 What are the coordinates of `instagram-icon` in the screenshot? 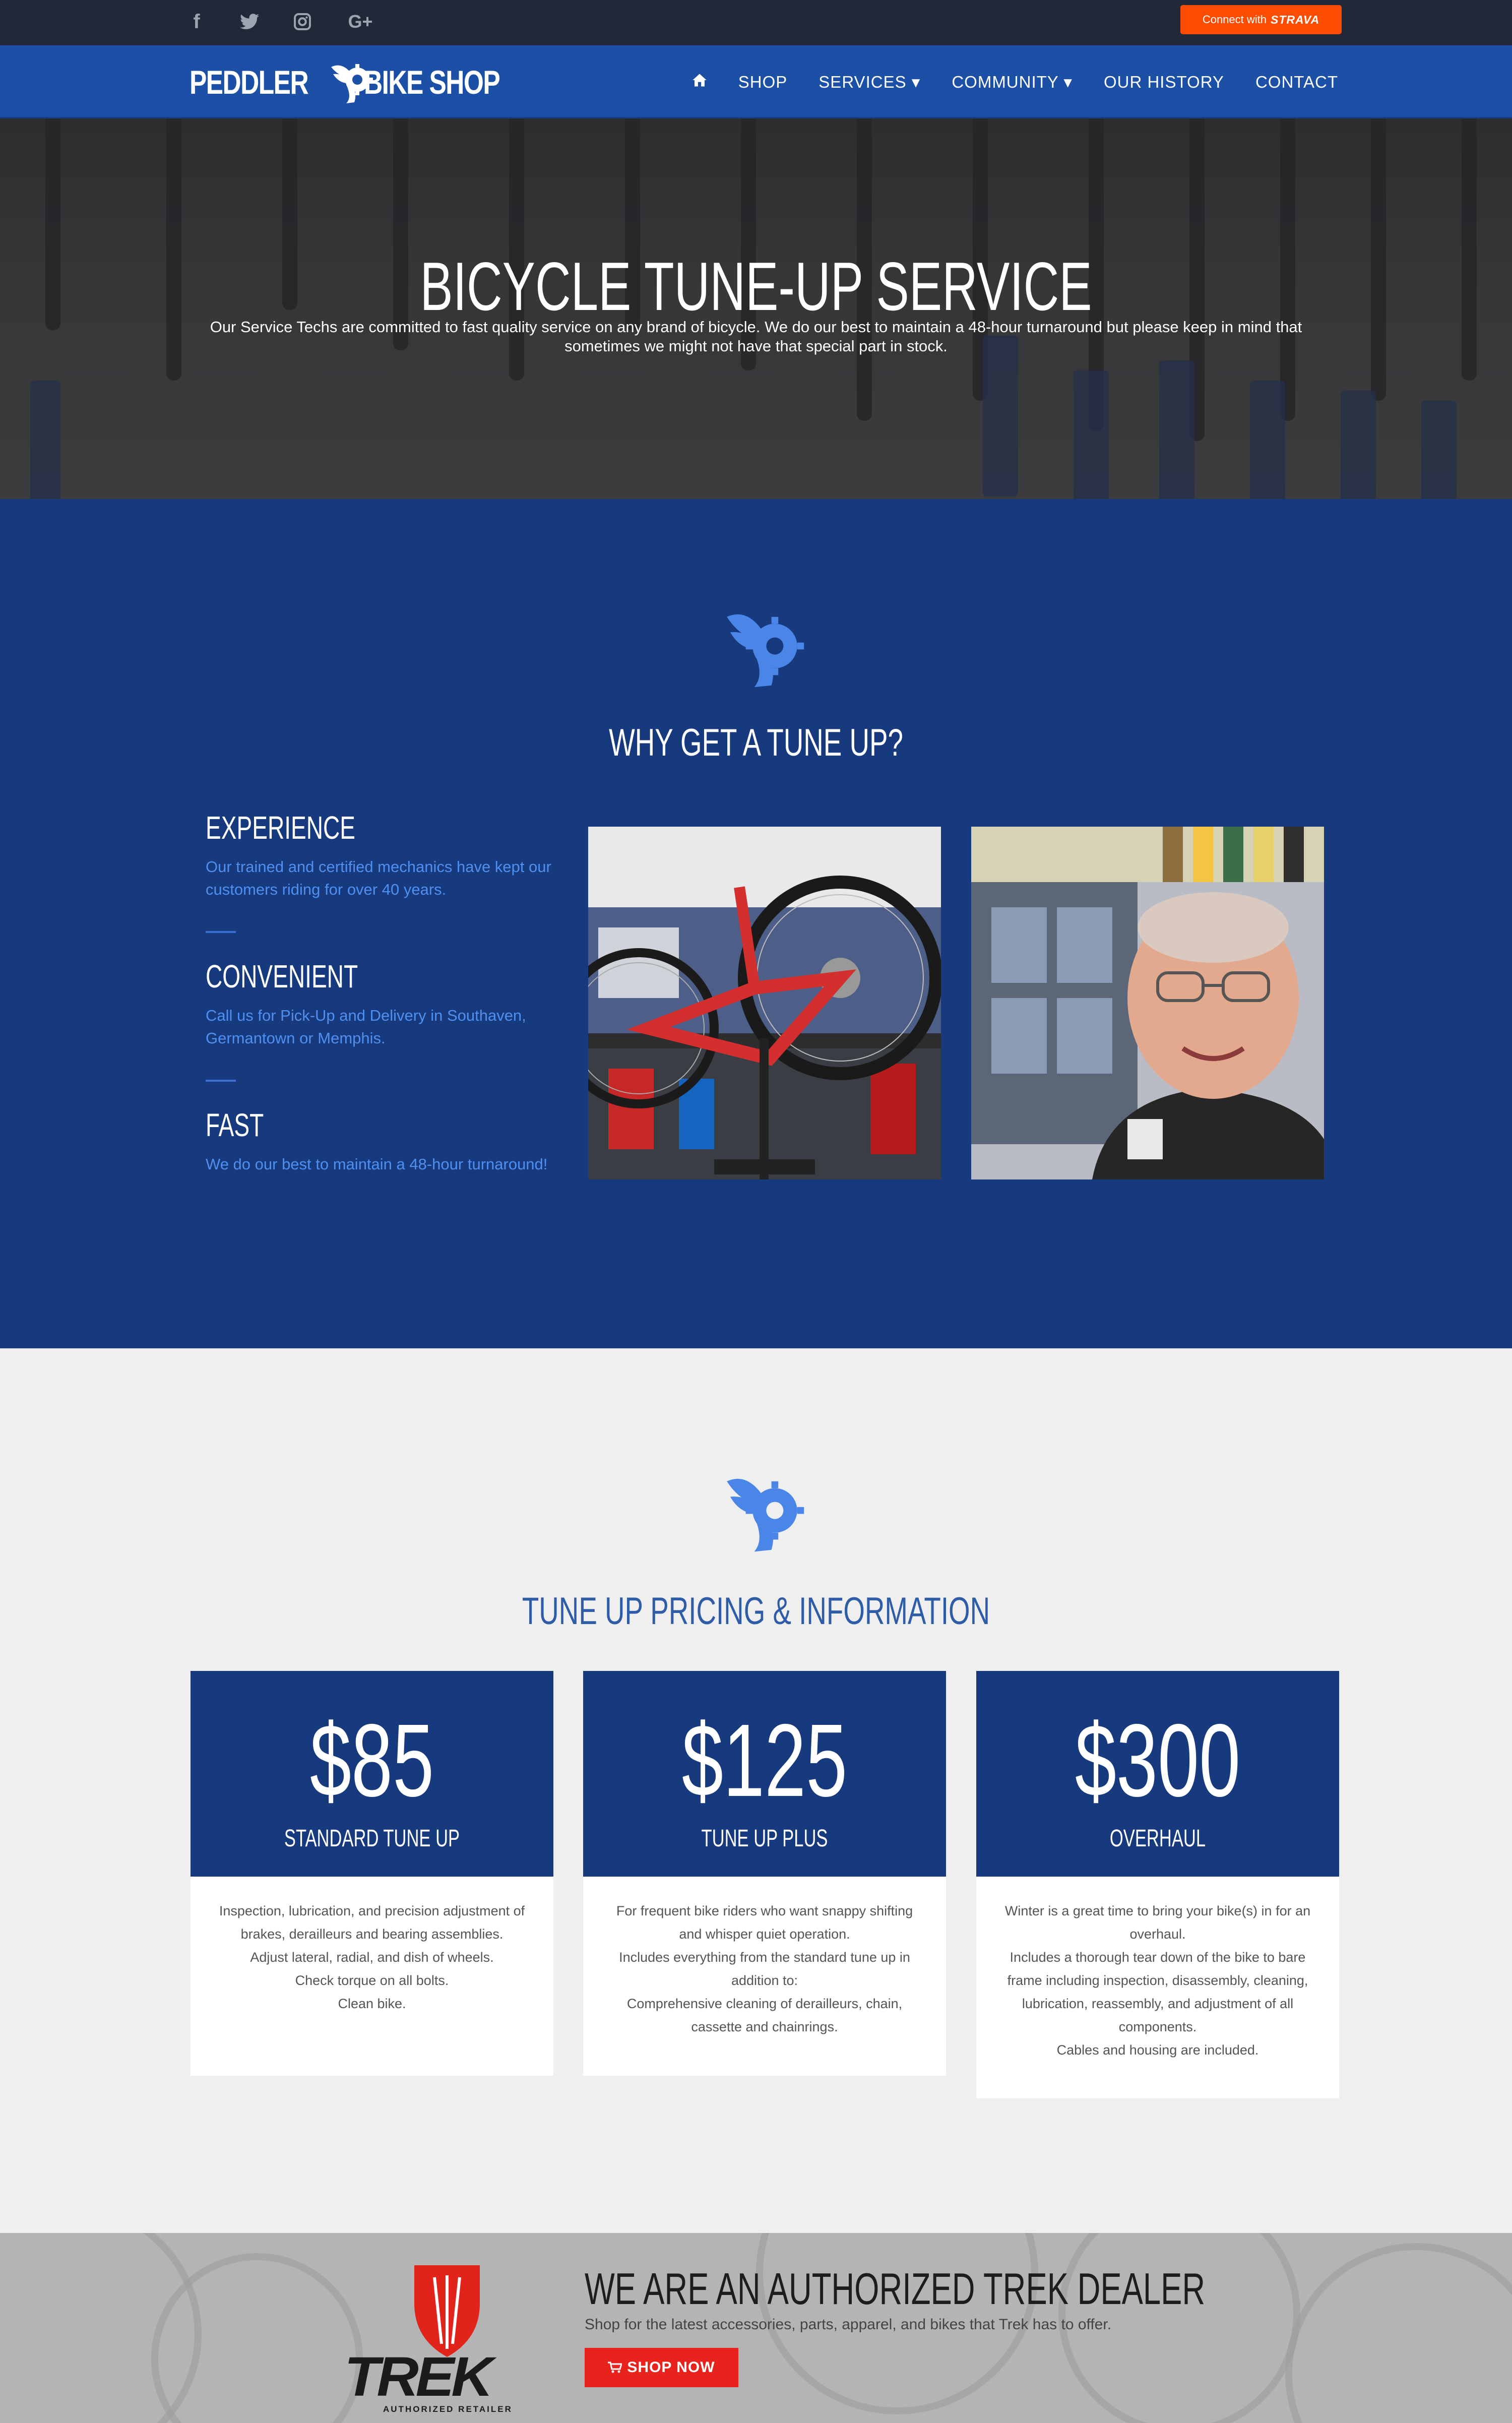 It's located at (303, 21).